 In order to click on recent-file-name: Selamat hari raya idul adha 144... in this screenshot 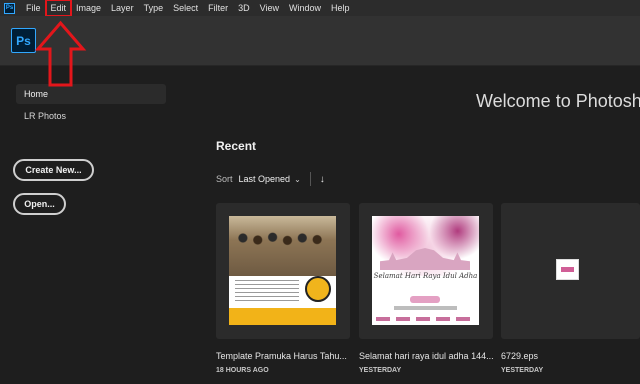, I will do `click(426, 356)`.